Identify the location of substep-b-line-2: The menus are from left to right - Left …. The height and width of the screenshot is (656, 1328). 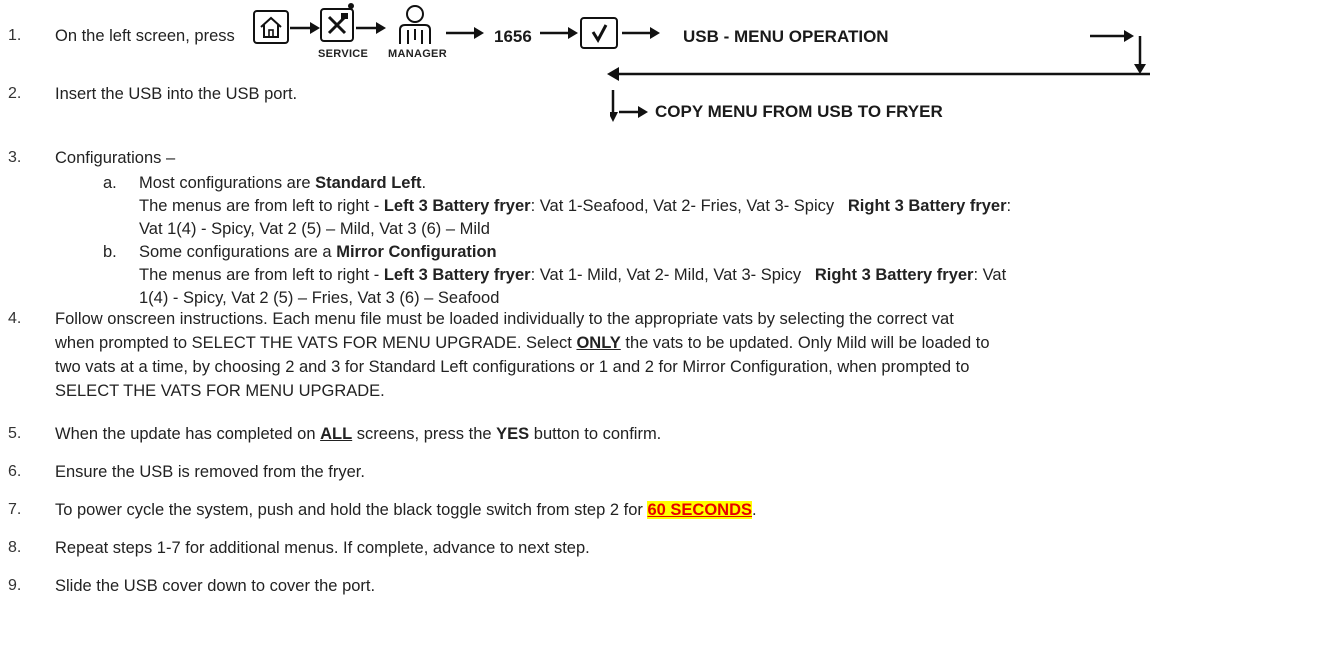
(573, 275).